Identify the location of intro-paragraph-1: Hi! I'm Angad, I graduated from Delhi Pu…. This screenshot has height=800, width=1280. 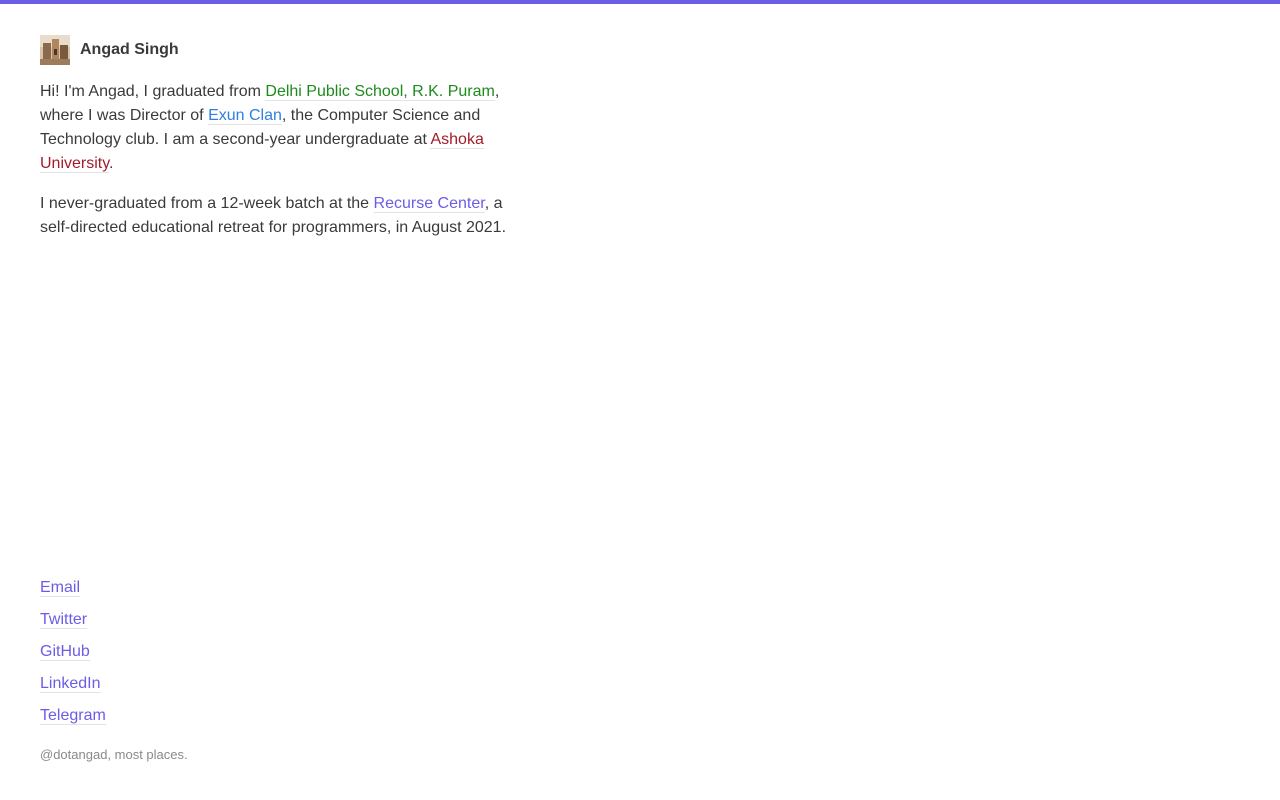
(276, 128).